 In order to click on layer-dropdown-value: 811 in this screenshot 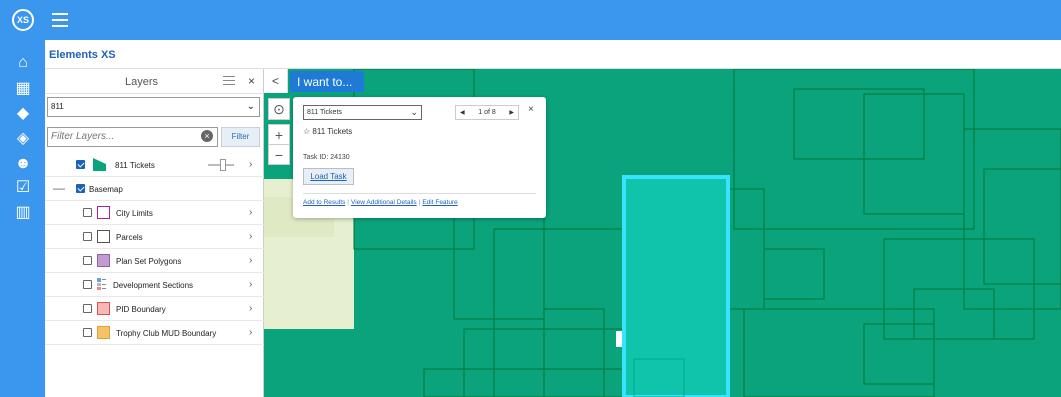, I will do `click(57, 106)`.